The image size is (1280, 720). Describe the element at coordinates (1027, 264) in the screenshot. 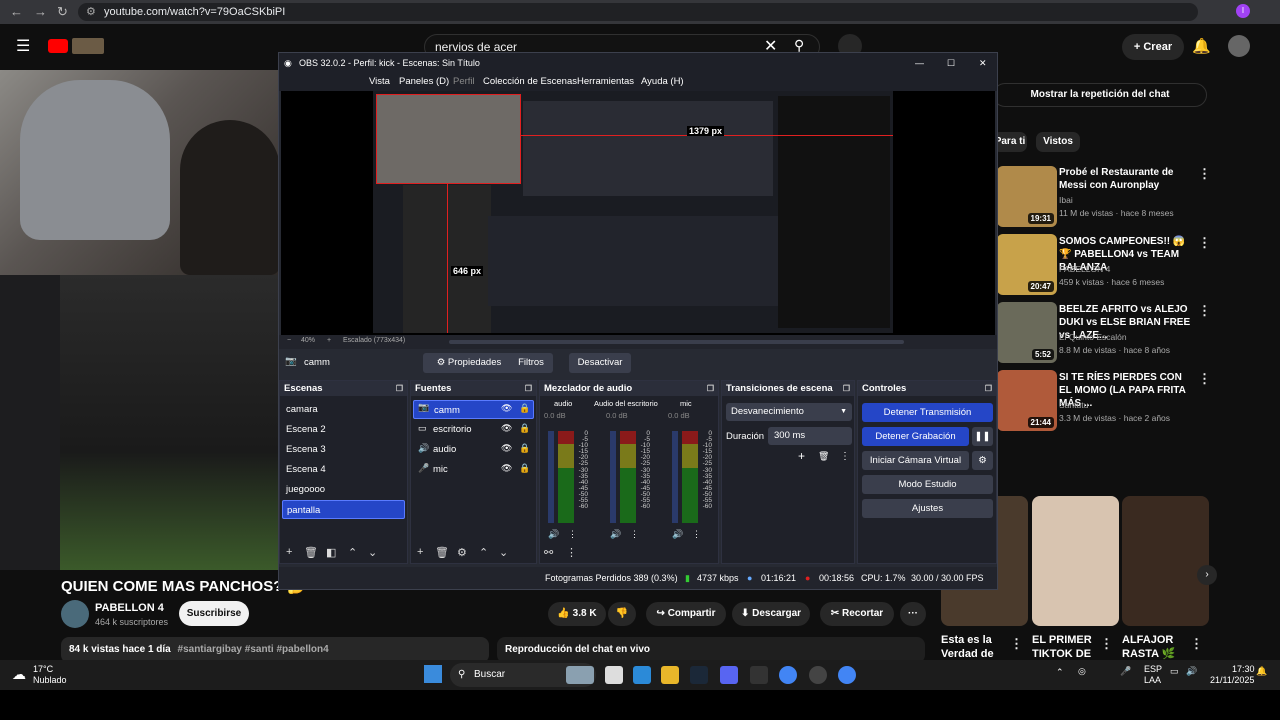

I see `recommendation-thumbnail: 20:47` at that location.